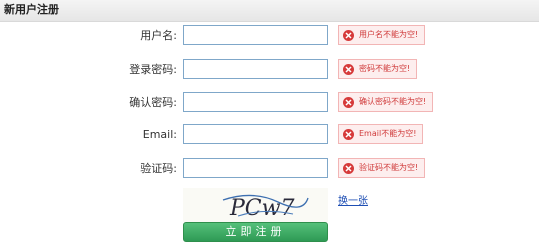 The image size is (539, 244). What do you see at coordinates (389, 167) in the screenshot?
I see `captcha-error-message: 验证码不能为空!` at bounding box center [389, 167].